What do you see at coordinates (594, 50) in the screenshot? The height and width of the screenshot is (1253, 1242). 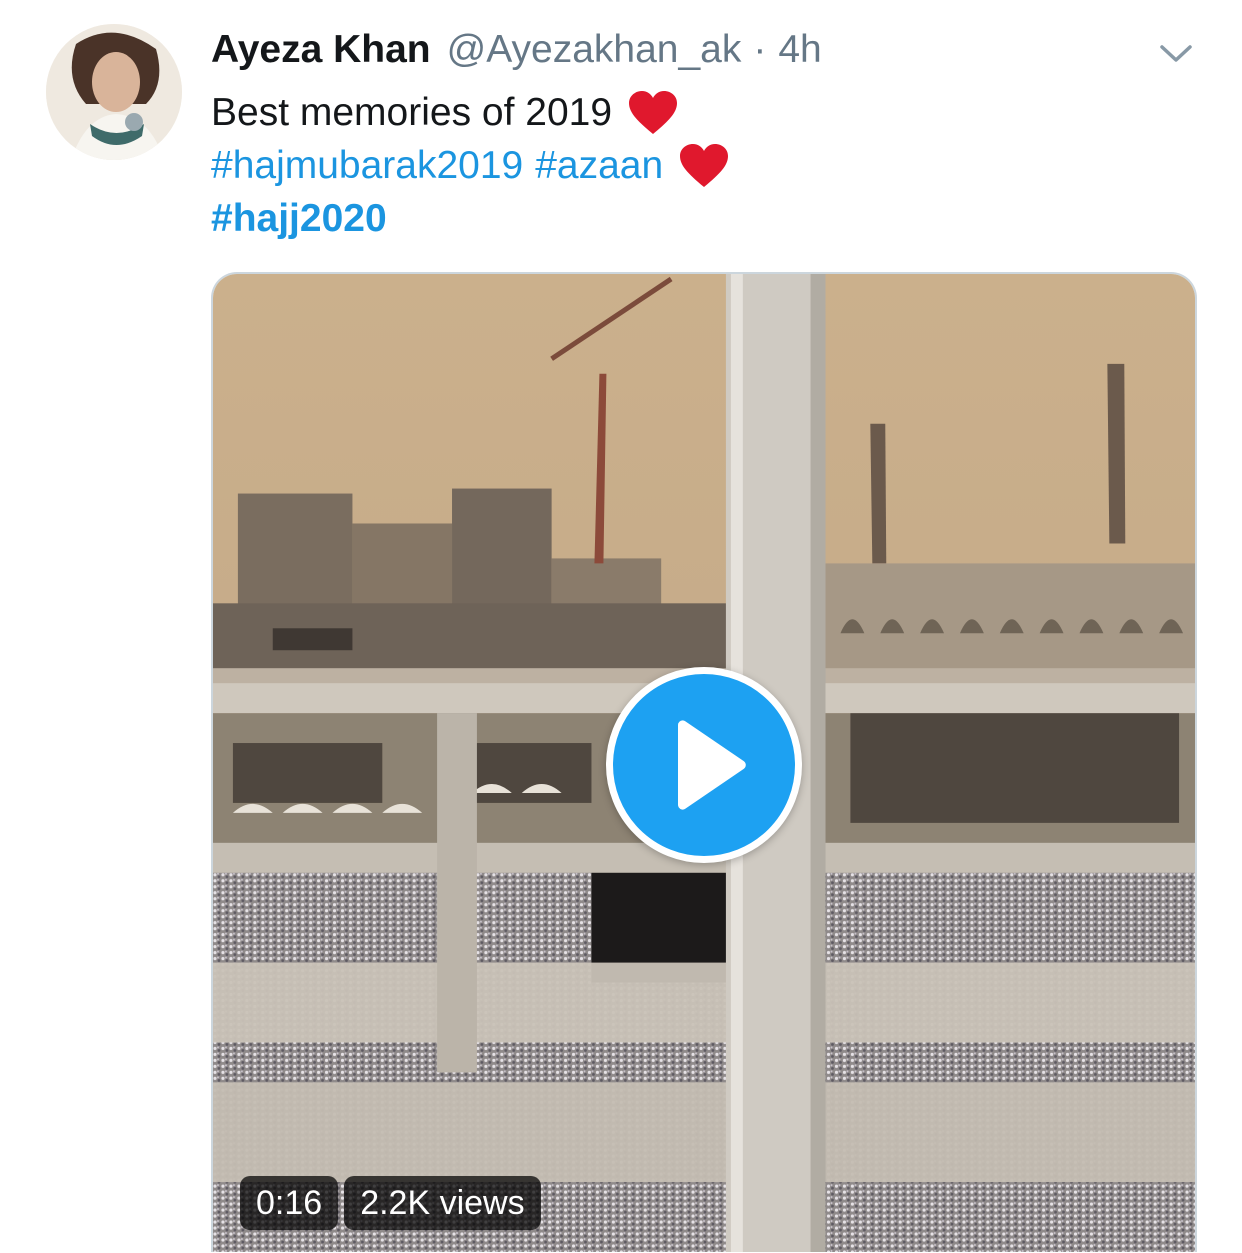 I see `author-handle: @Ayezakhan_ak` at bounding box center [594, 50].